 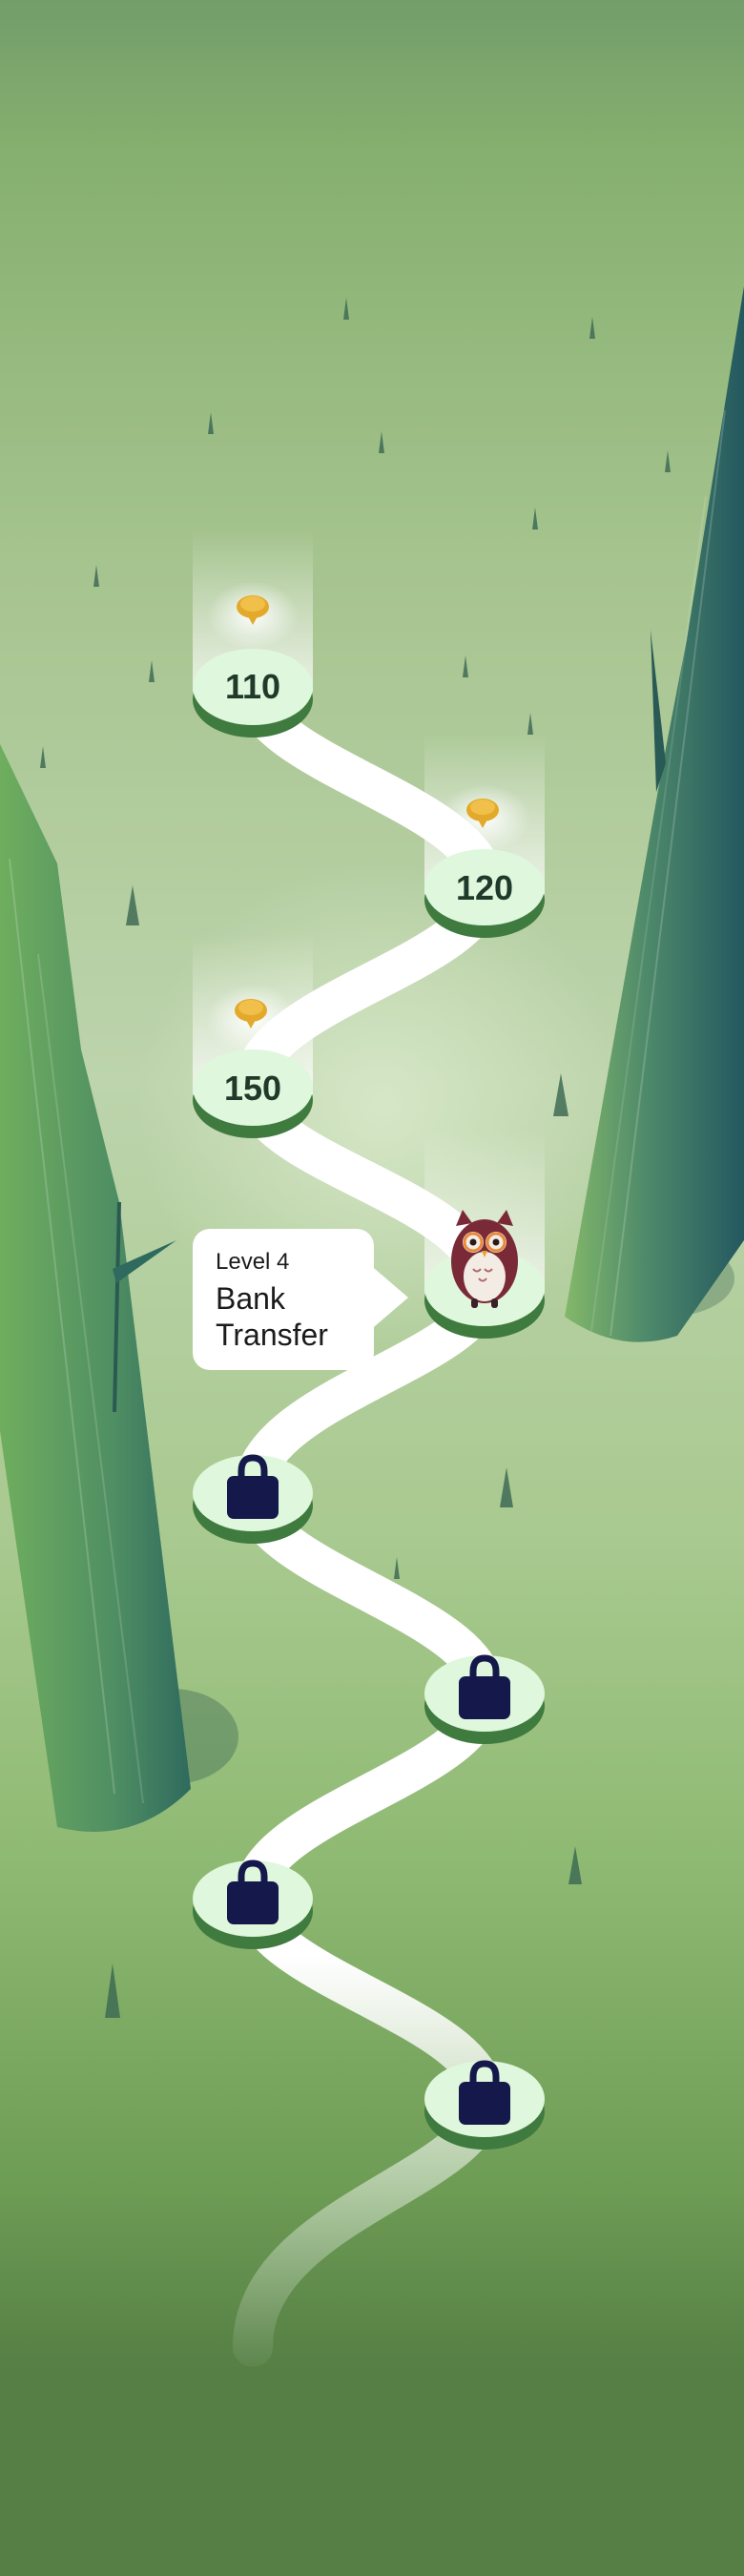 I want to click on tree-trunk-right, so click(x=654, y=814).